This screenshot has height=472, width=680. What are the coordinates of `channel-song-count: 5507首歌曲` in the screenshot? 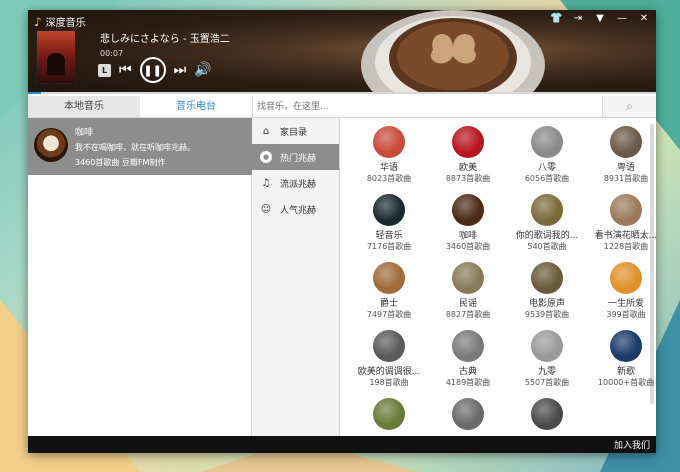 It's located at (547, 382).